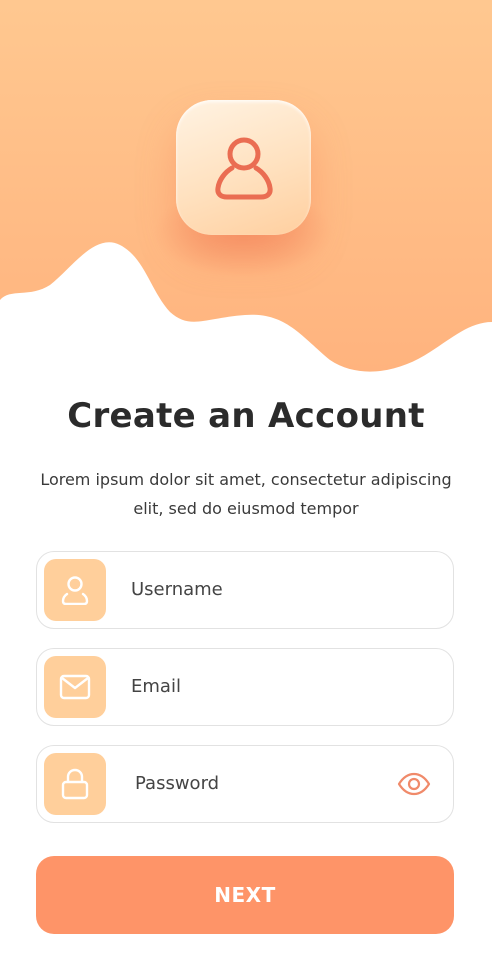 The height and width of the screenshot is (958, 492). What do you see at coordinates (245, 895) in the screenshot?
I see `next-button: NEXT` at bounding box center [245, 895].